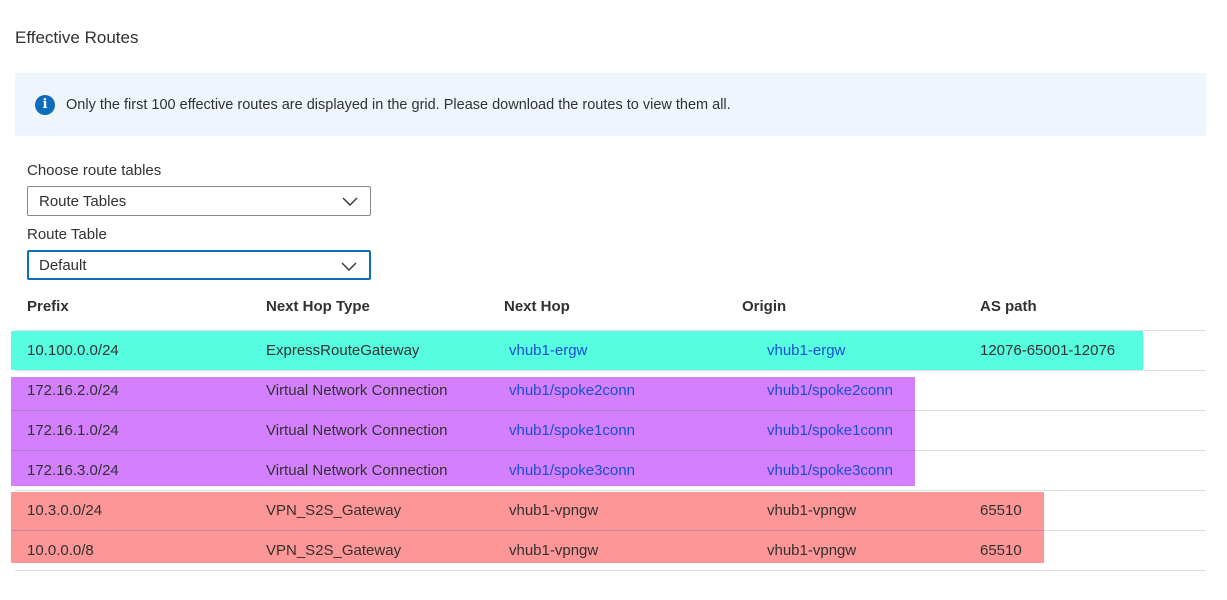 Image resolution: width=1227 pixels, height=600 pixels. What do you see at coordinates (83, 201) in the screenshot?
I see `route-tables-value: Route Tables` at bounding box center [83, 201].